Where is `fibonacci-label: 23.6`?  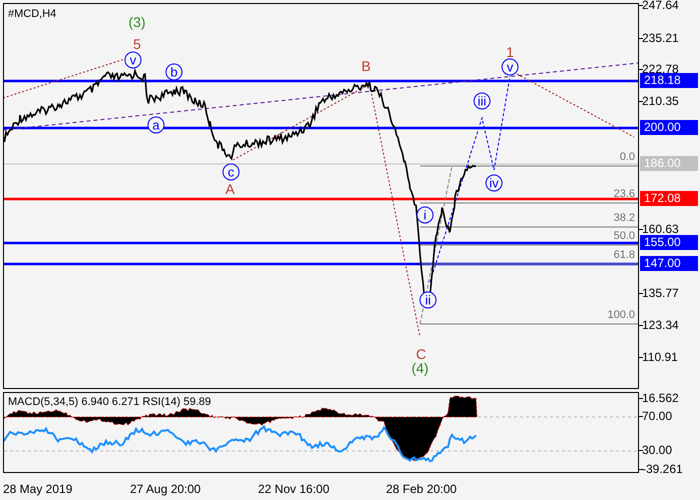
fibonacci-label: 23.6 is located at coordinates (624, 194).